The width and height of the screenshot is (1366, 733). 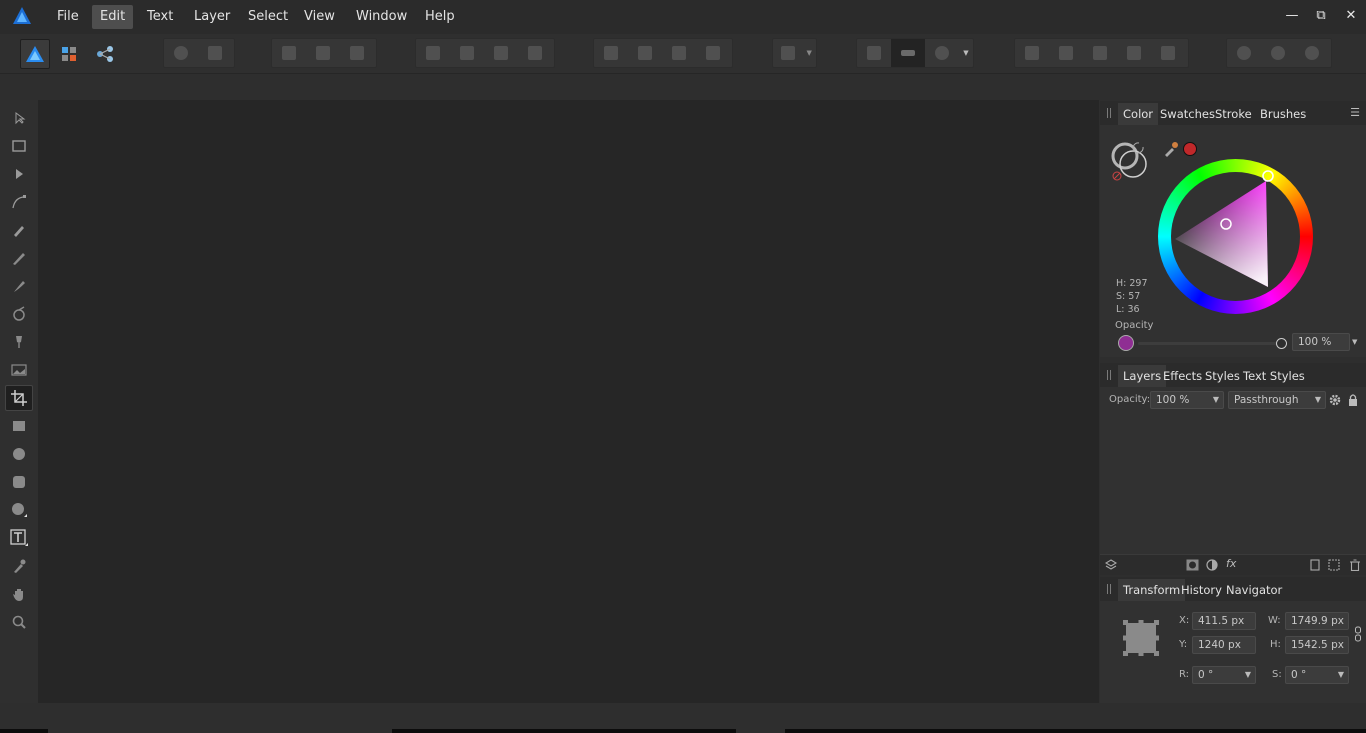 I want to click on align-button, so click(x=787, y=53).